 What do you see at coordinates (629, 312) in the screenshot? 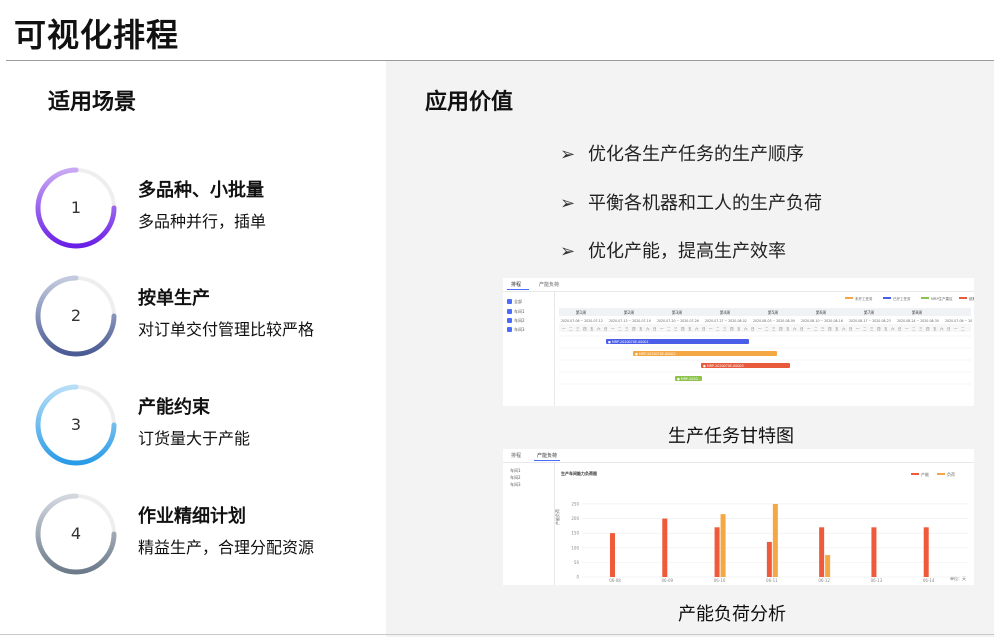
I see `week-label: 第2周` at bounding box center [629, 312].